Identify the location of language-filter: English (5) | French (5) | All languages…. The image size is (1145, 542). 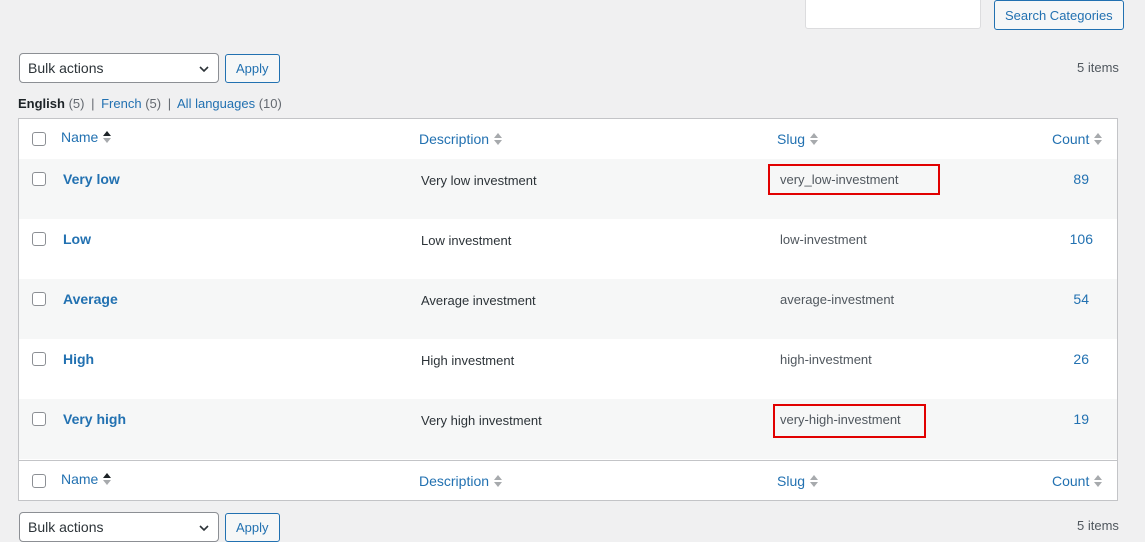
(150, 103).